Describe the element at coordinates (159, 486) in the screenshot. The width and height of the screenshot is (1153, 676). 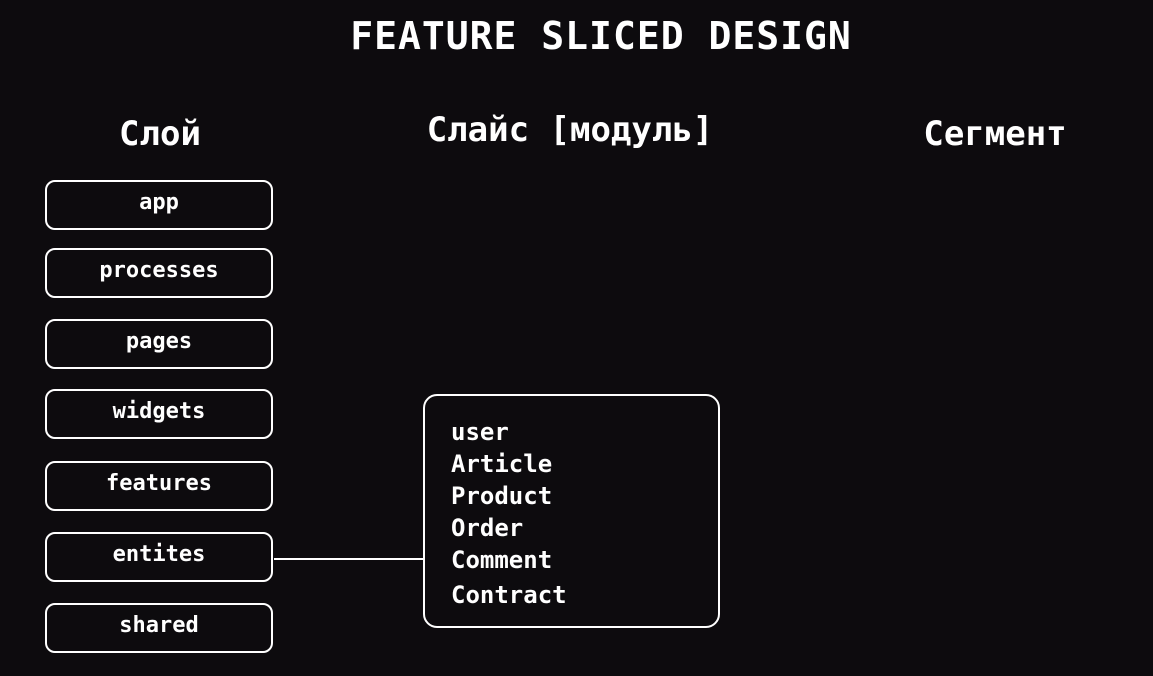
I see `layer-box-features: features` at that location.